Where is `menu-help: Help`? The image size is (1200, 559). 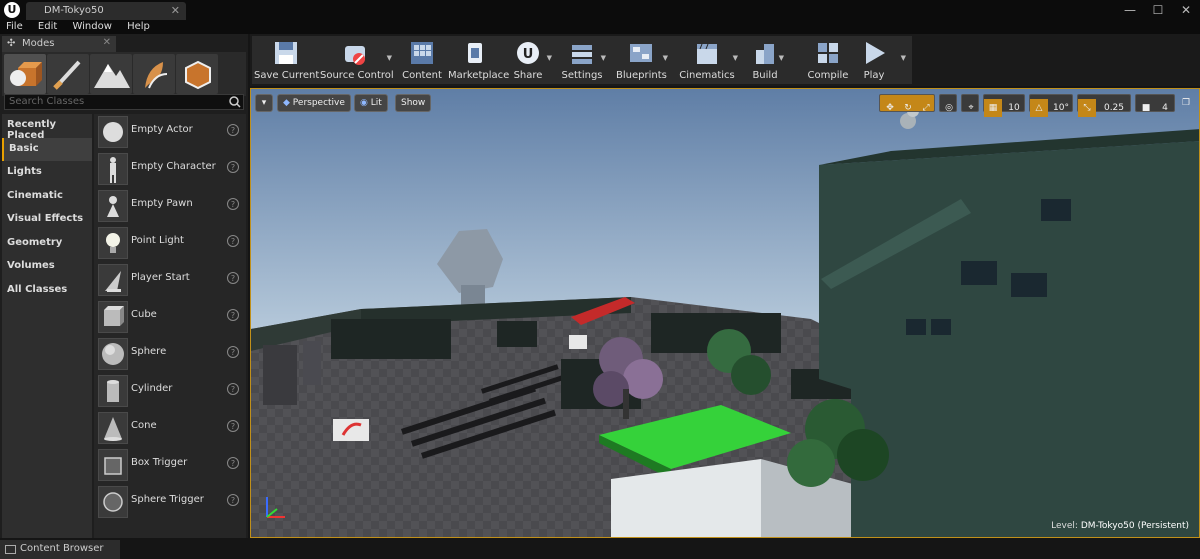 menu-help: Help is located at coordinates (138, 27).